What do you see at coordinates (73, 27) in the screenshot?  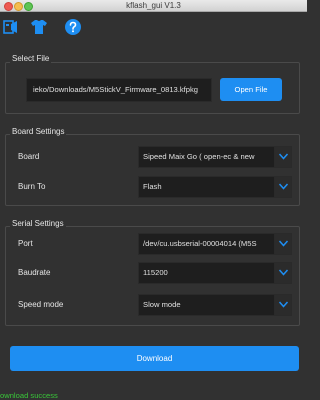 I see `help-icon` at bounding box center [73, 27].